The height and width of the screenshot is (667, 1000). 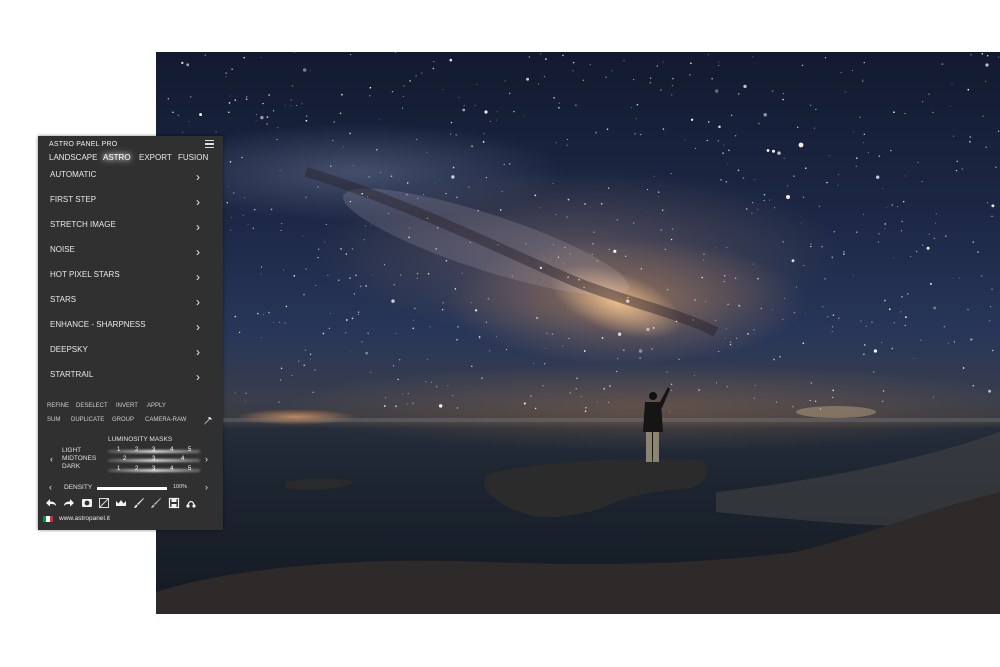 I want to click on dark-mask-5: 5, so click(x=189, y=469).